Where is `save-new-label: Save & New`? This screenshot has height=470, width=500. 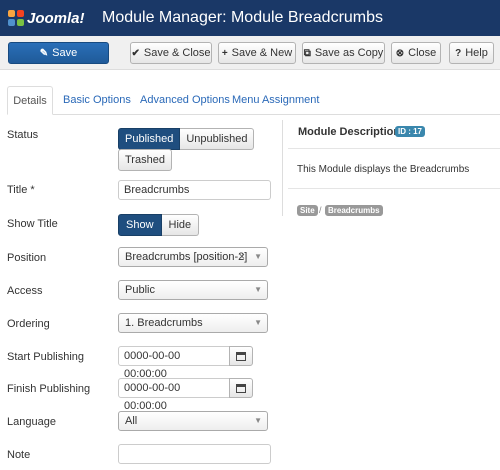 save-new-label: Save & New is located at coordinates (262, 53).